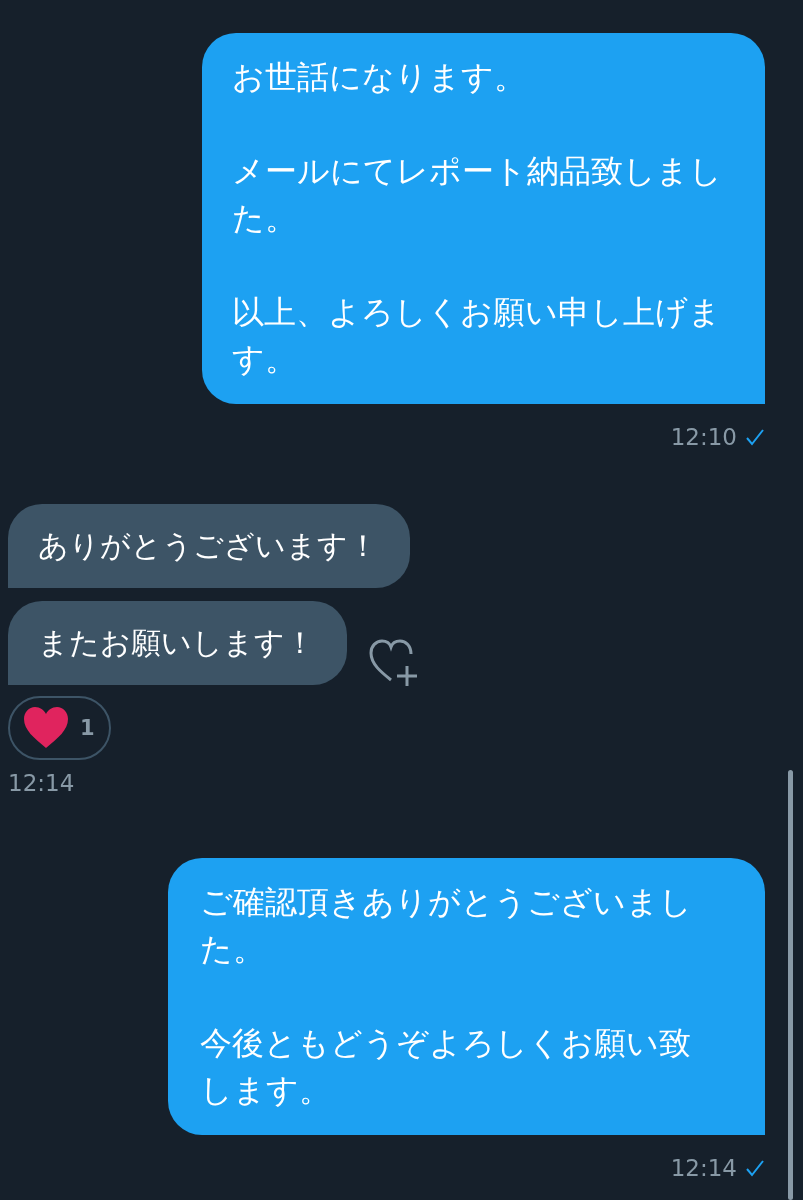 This screenshot has width=803, height=1200. I want to click on message-text: 今後ともどうぞよろしくお願い致します。, so click(446, 1067).